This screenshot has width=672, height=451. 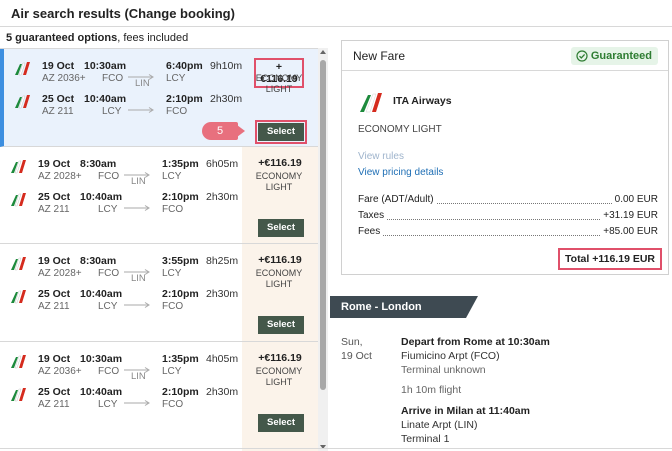 I want to click on page-header: Air search results (Change booking), so click(x=336, y=13).